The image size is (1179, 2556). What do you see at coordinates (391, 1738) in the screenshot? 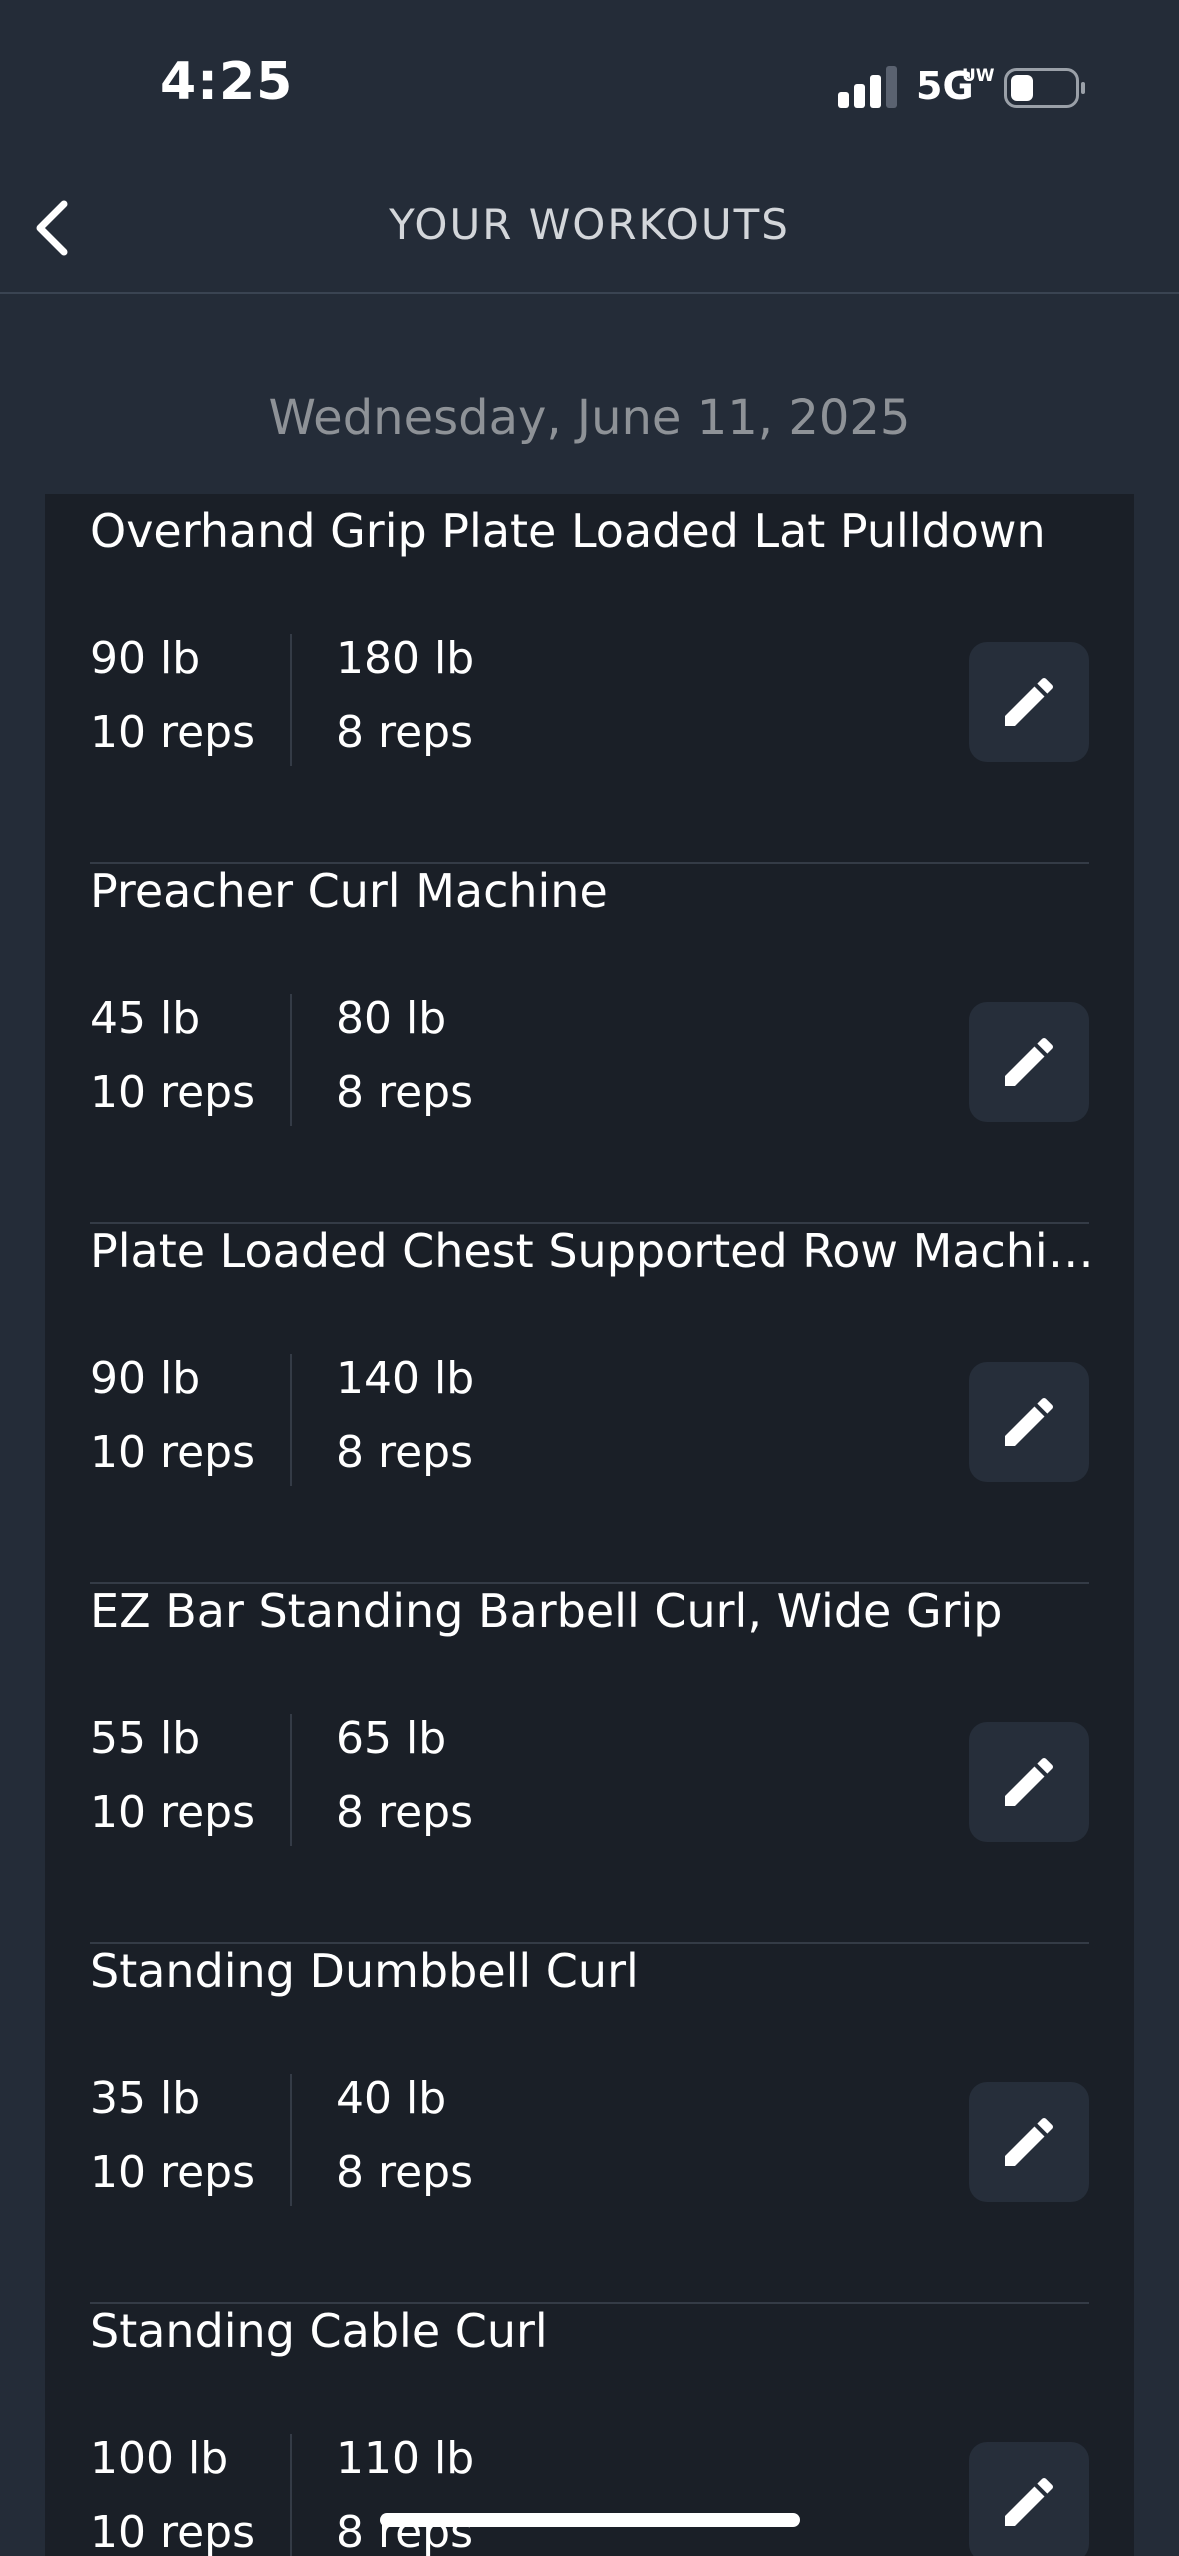
I see `set-weight: 65 lb` at bounding box center [391, 1738].